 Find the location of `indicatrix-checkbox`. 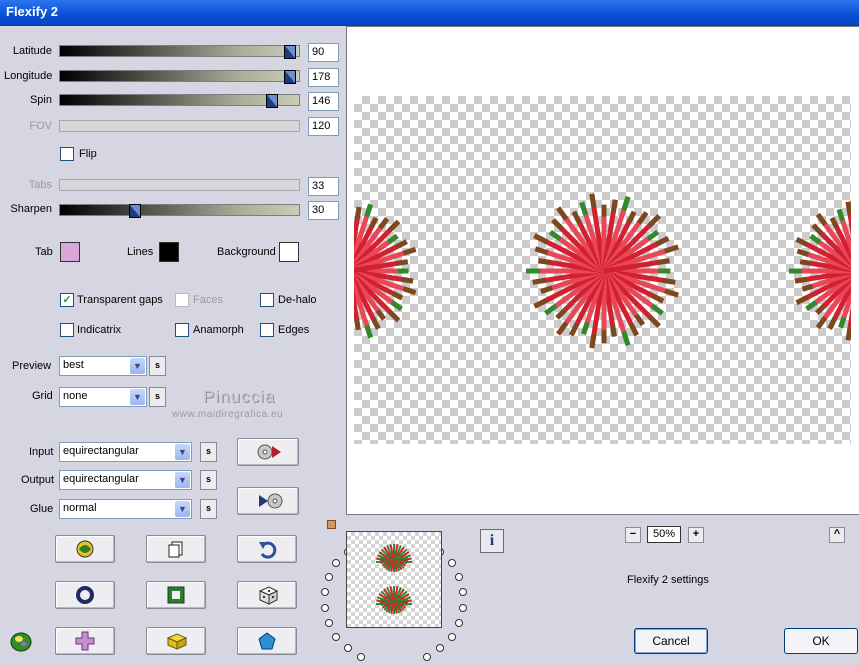

indicatrix-checkbox is located at coordinates (67, 330).